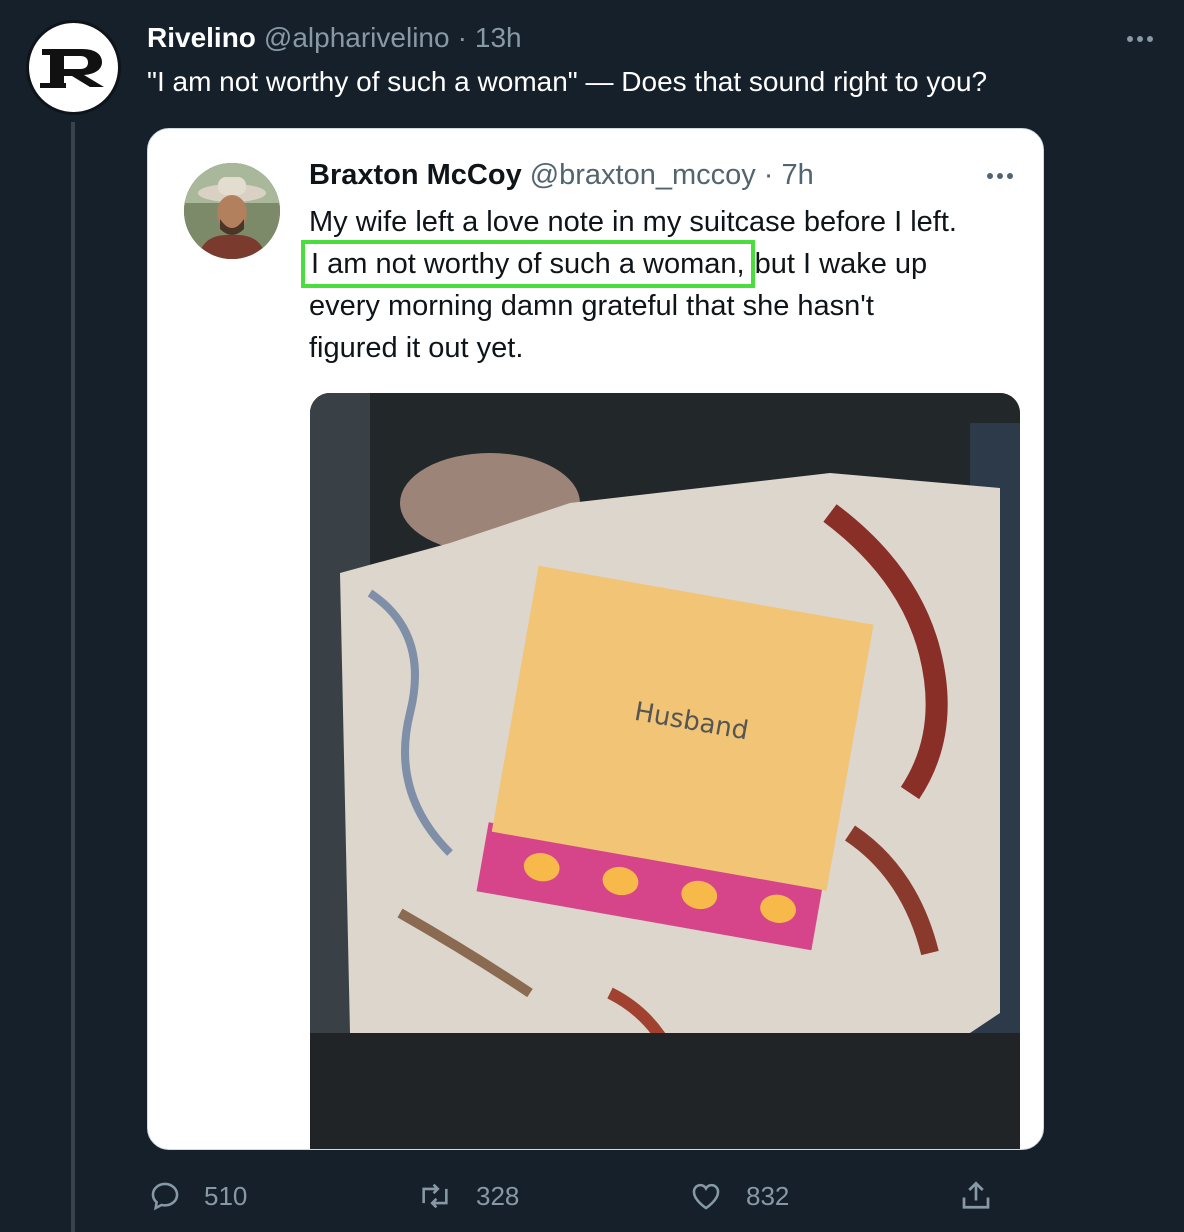 Image resolution: width=1184 pixels, height=1232 pixels. Describe the element at coordinates (738, 1196) in the screenshot. I see `like-button: 832` at that location.